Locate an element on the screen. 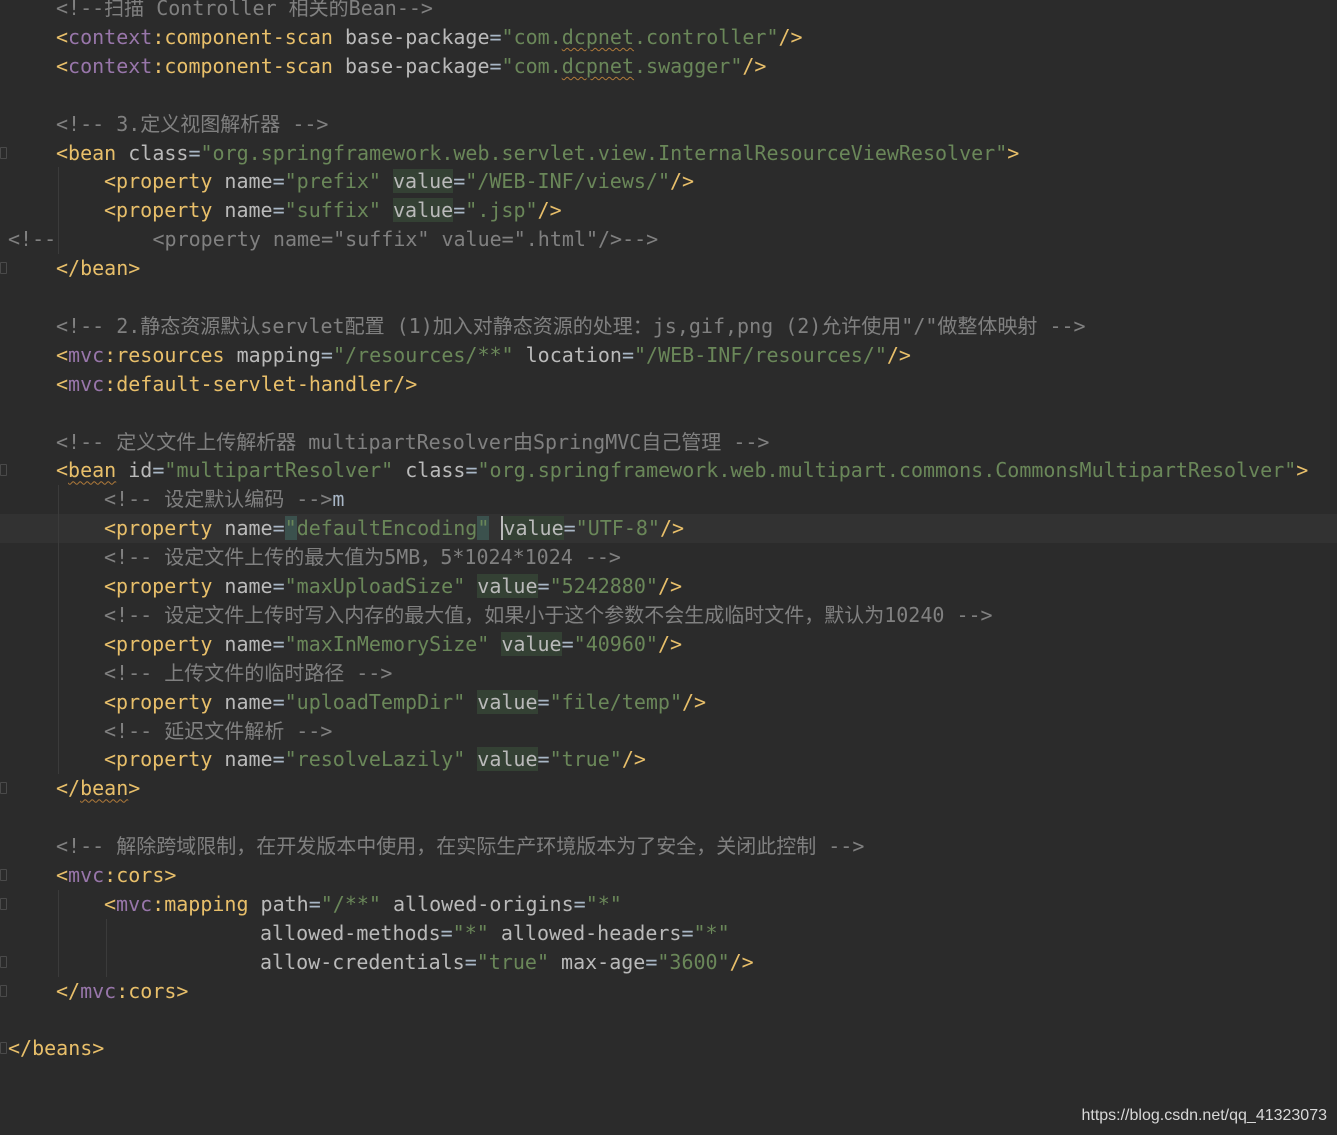  code-line: <!--扫描 Controller 相关的Bean--> is located at coordinates (668, 11).